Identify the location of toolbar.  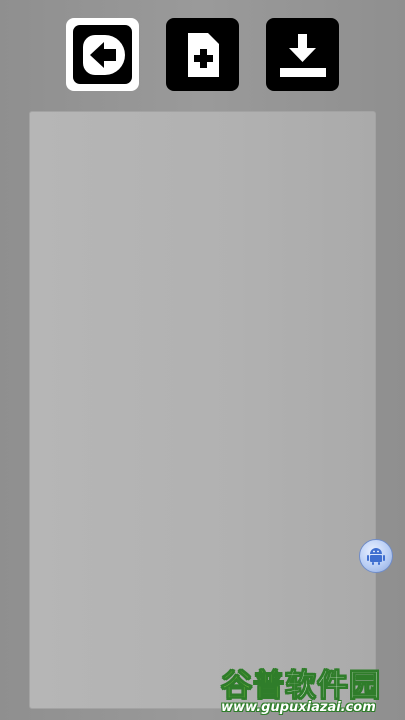
(202, 50).